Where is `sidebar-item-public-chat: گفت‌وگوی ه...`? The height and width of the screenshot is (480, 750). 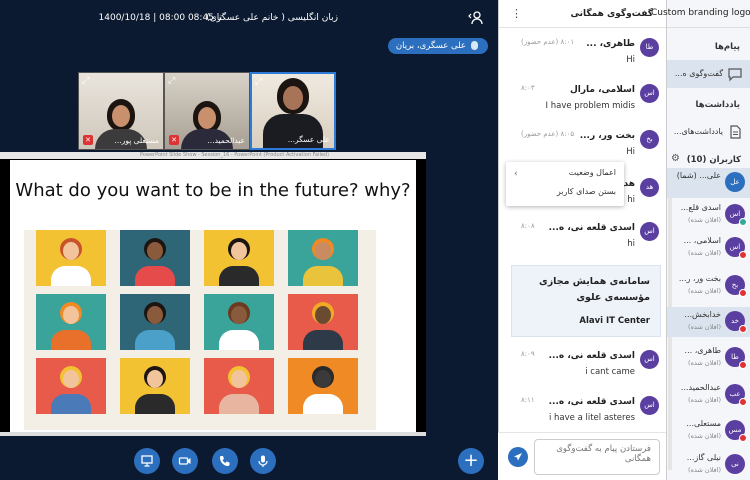 sidebar-item-public-chat: گفت‌وگوی ه... is located at coordinates (708, 74).